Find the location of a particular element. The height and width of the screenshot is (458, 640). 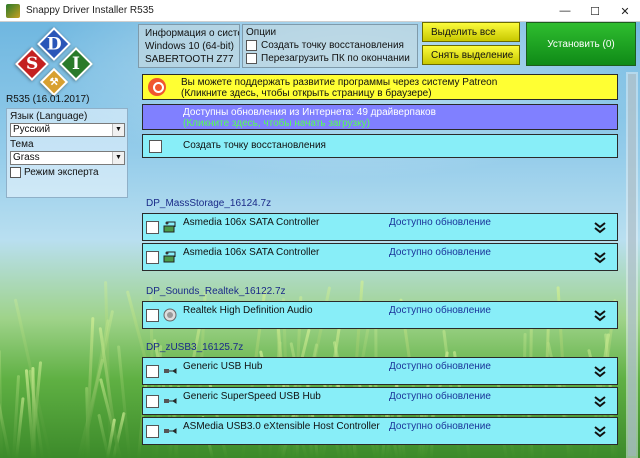

driverpack-group-label: DP_MassStorage_16124.7z is located at coordinates (209, 203).